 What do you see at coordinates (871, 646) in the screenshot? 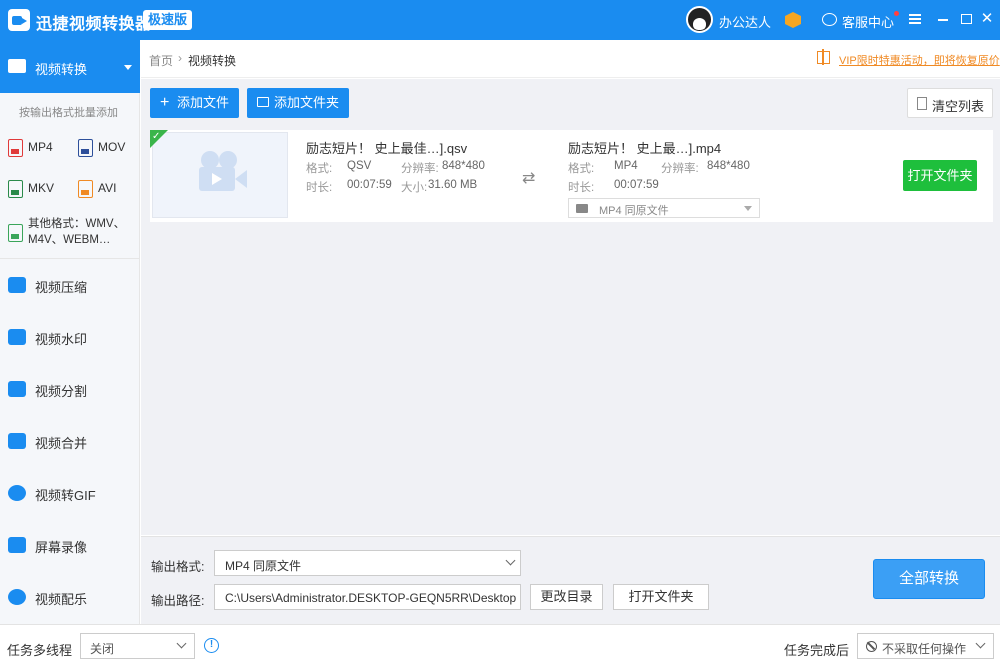
I see `ban-icon` at bounding box center [871, 646].